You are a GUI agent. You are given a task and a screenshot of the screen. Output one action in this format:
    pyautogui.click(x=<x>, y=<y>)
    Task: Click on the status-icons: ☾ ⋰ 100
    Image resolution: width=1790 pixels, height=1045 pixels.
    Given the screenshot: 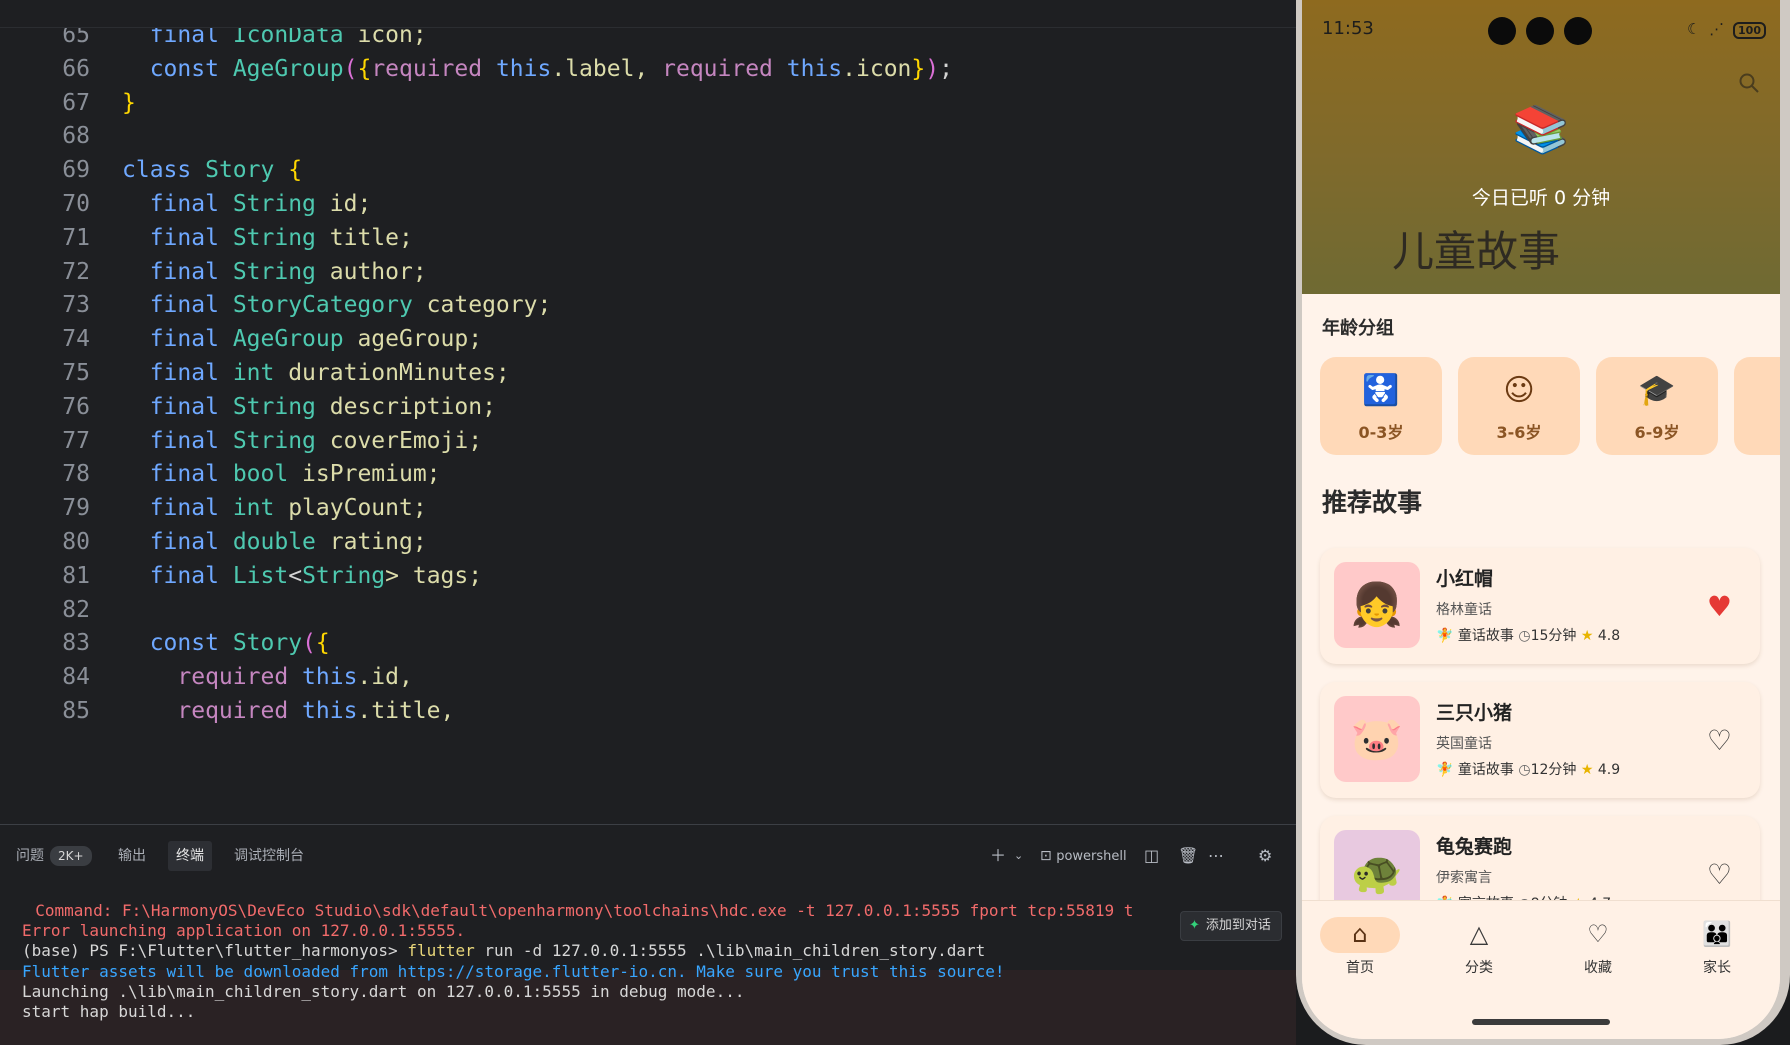 What is the action you would take?
    pyautogui.click(x=1726, y=29)
    